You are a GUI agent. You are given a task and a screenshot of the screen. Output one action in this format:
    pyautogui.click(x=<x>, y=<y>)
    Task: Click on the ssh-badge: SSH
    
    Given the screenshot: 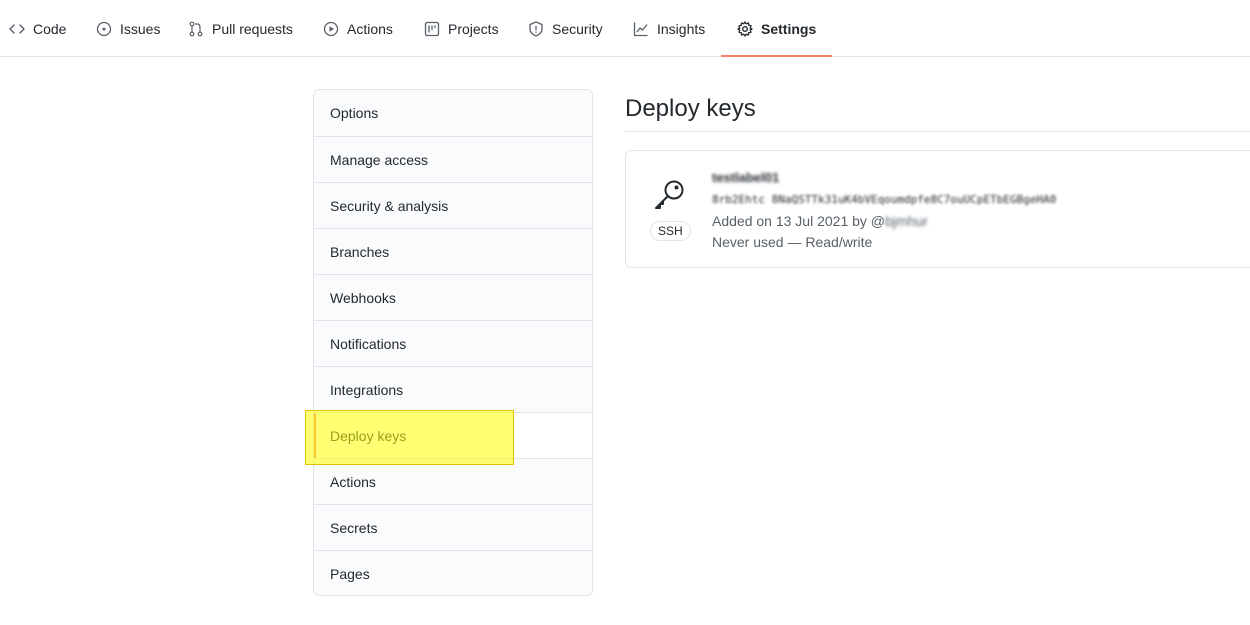 What is the action you would take?
    pyautogui.click(x=670, y=231)
    